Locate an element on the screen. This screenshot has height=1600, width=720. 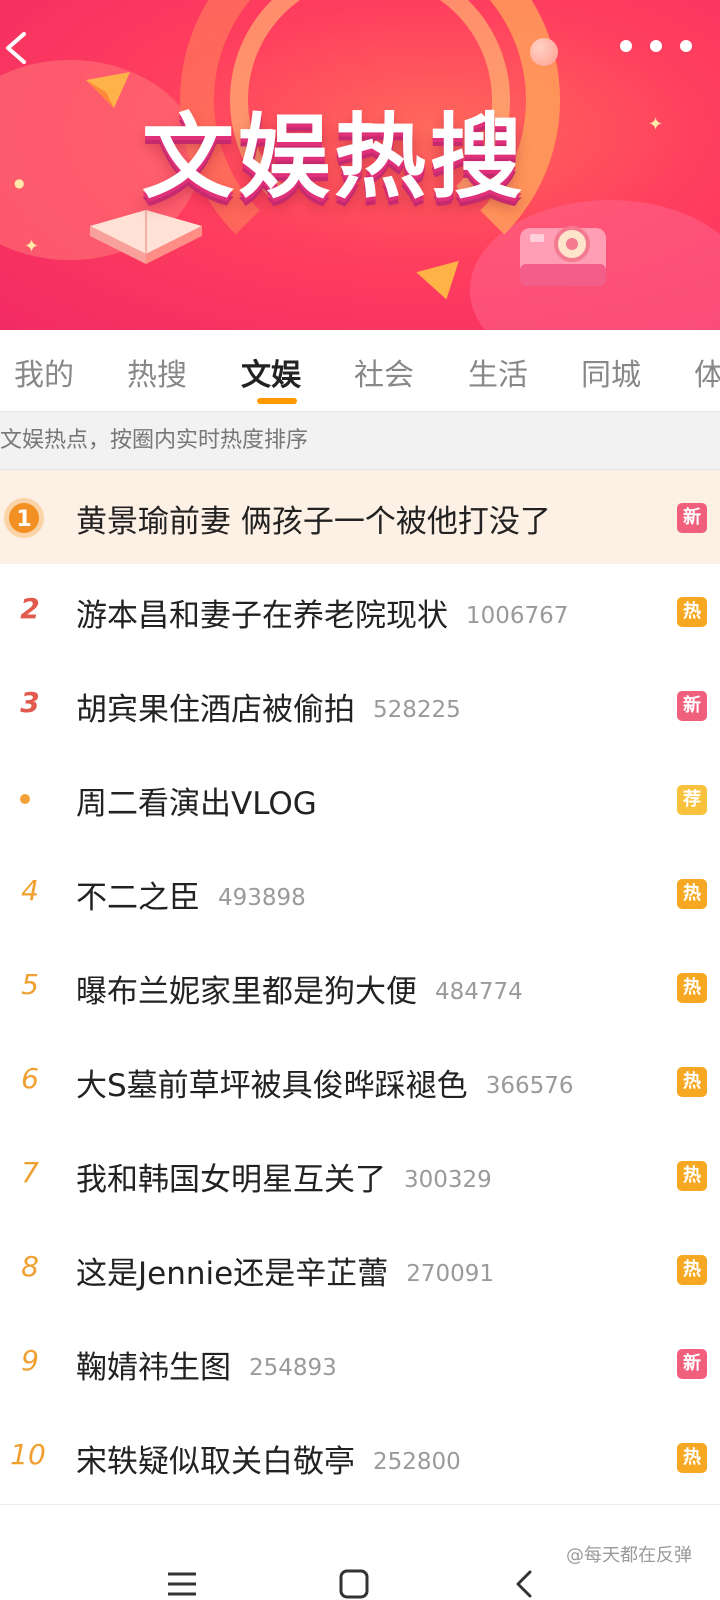
camera-icon is located at coordinates (563, 256).